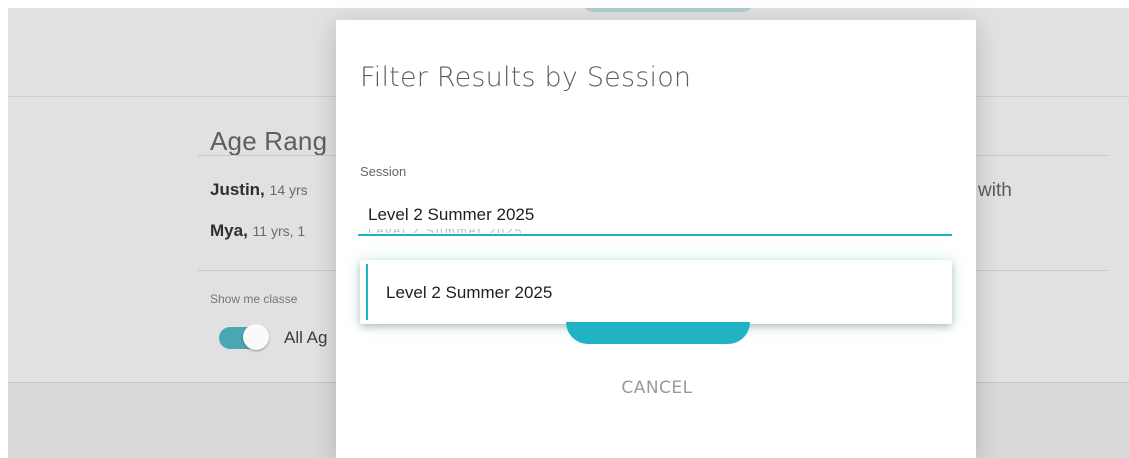 This screenshot has width=1129, height=458. Describe the element at coordinates (279, 231) in the screenshot. I see `child-age: 11 yrs, 1` at that location.